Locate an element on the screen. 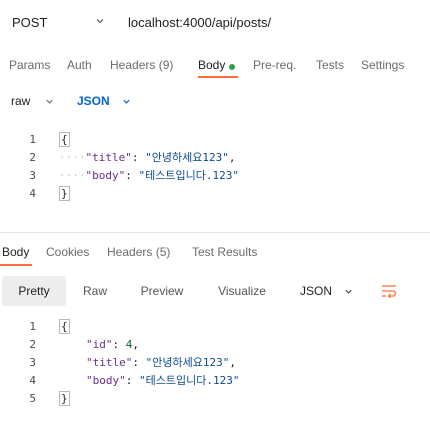 The width and height of the screenshot is (430, 421). response-format-label: JSON is located at coordinates (316, 291).